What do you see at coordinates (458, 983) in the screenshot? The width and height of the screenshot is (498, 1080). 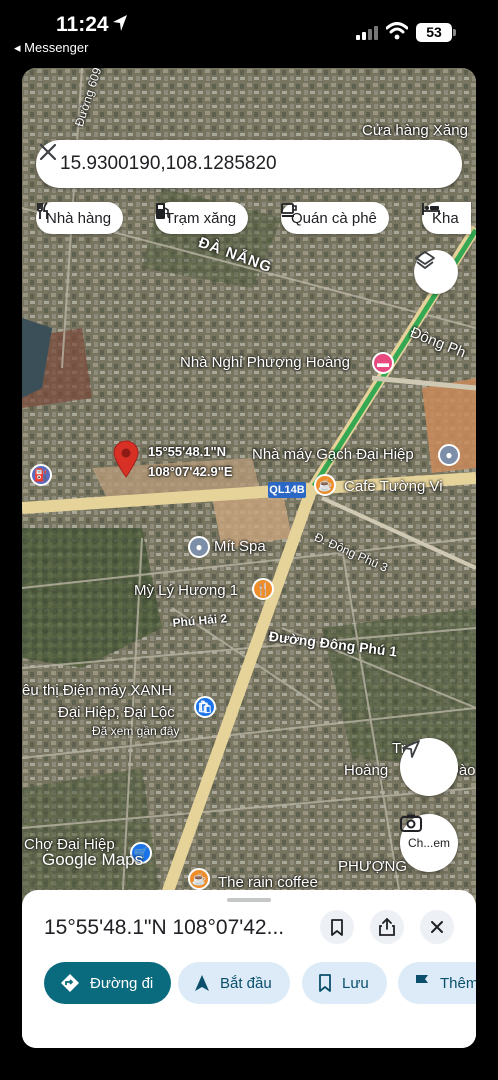 I see `add-label-text: Thêm` at bounding box center [458, 983].